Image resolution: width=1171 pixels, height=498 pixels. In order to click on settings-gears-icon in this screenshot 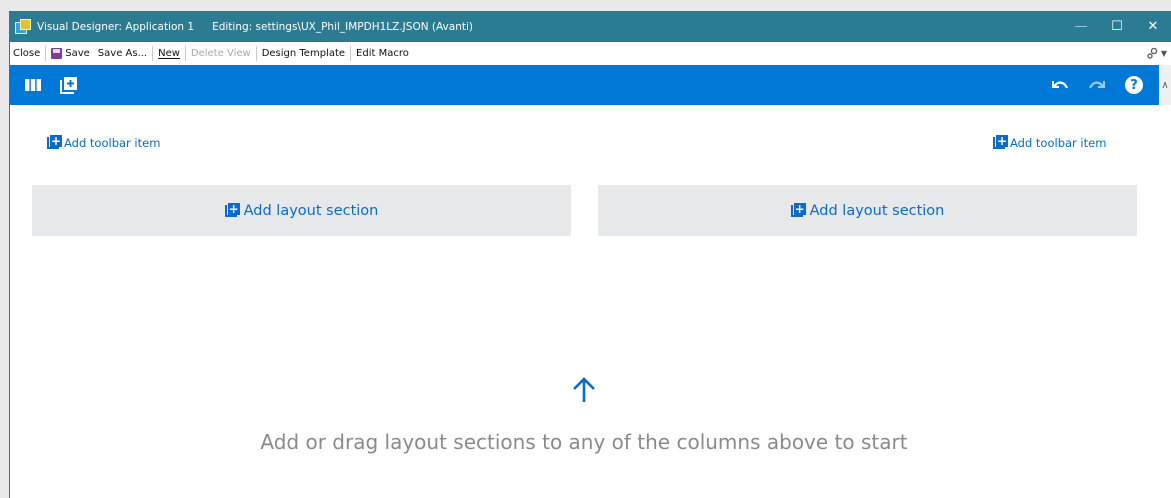, I will do `click(1152, 53)`.